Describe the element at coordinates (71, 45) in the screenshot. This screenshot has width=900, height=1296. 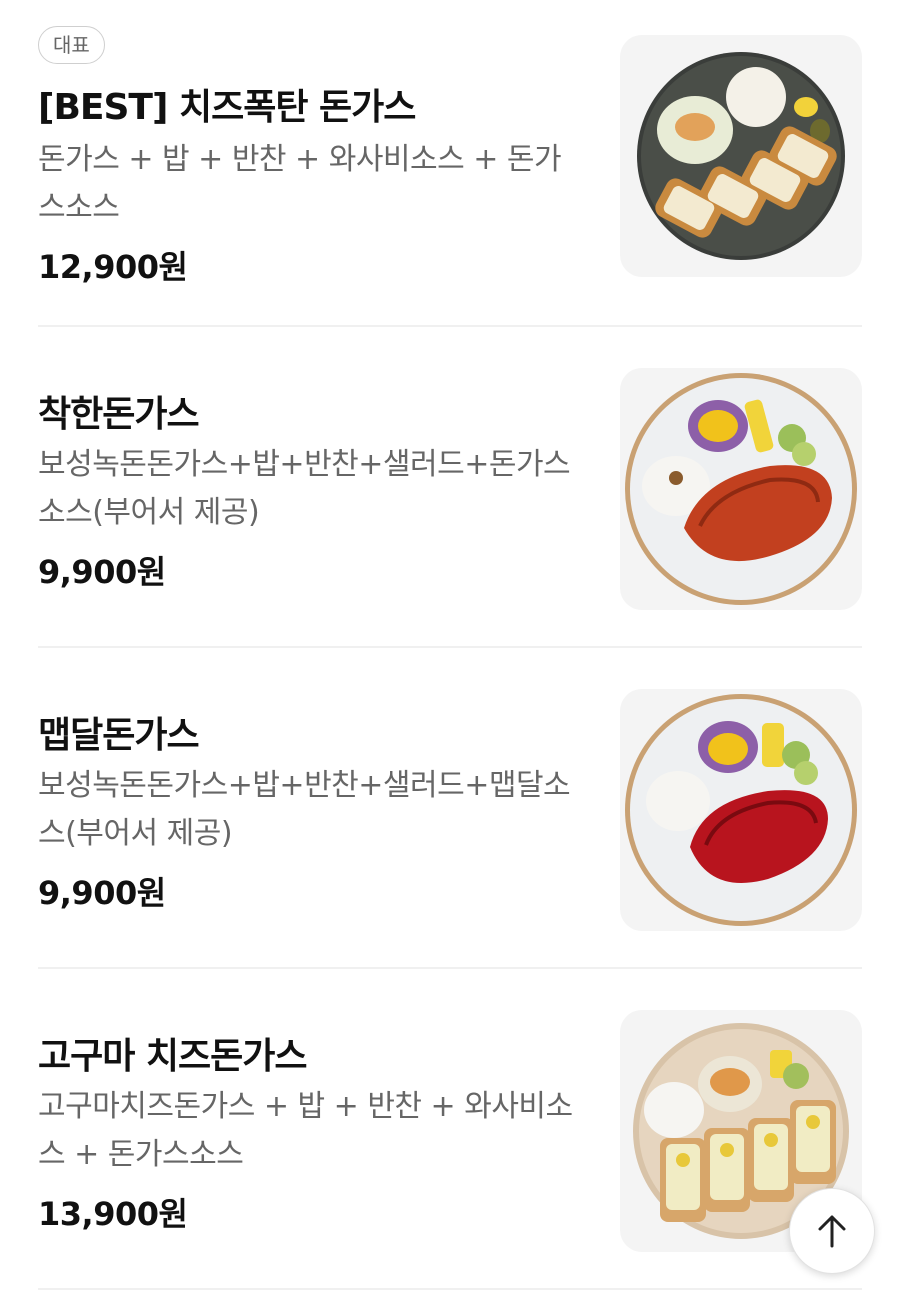
I see `representative-badge: 대표` at that location.